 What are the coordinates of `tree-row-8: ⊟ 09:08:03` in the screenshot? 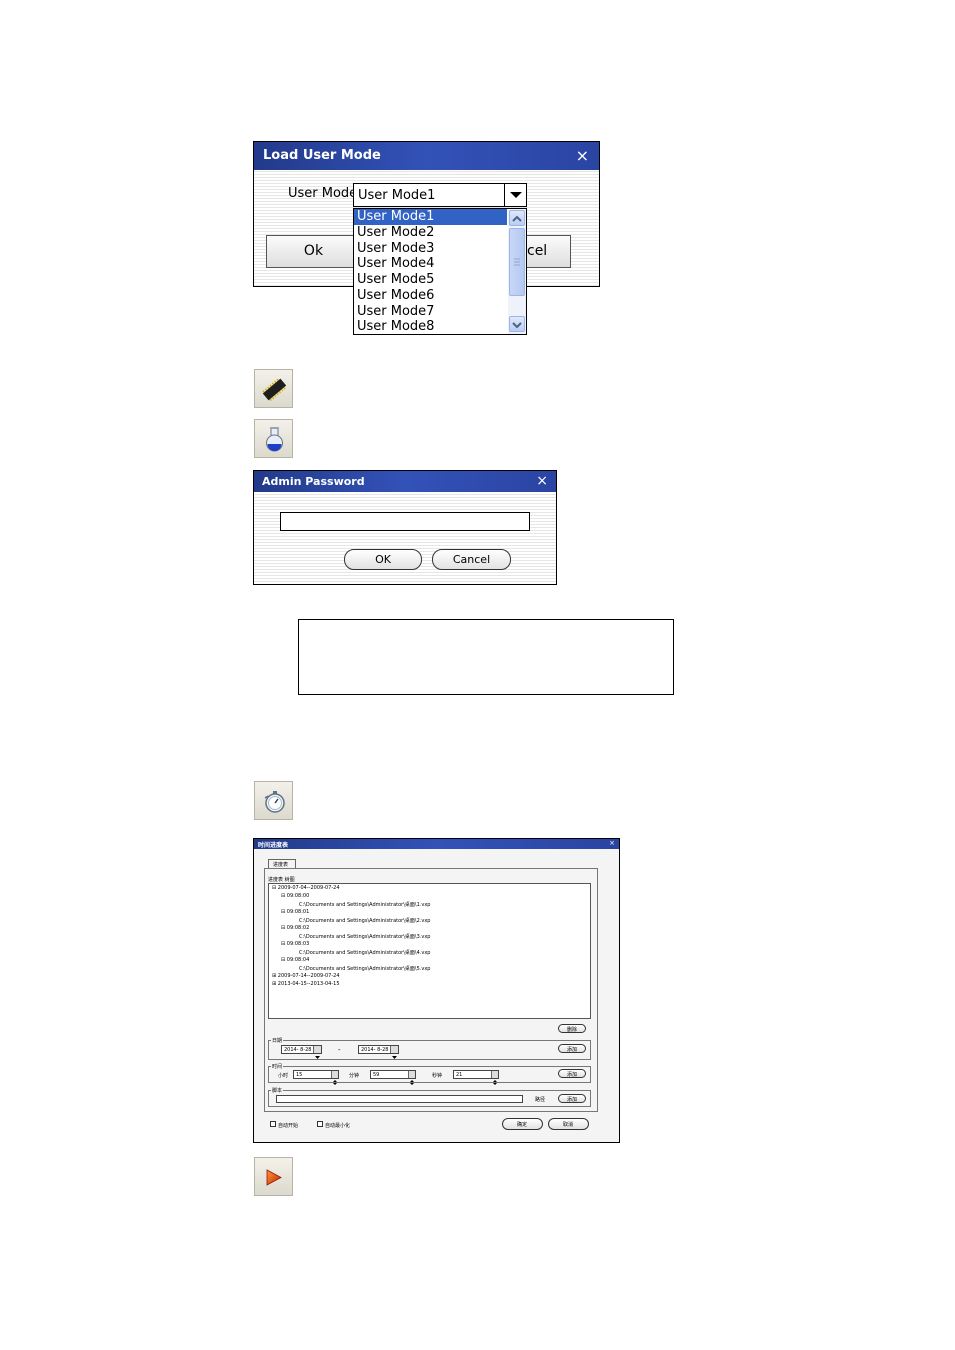 It's located at (295, 944).